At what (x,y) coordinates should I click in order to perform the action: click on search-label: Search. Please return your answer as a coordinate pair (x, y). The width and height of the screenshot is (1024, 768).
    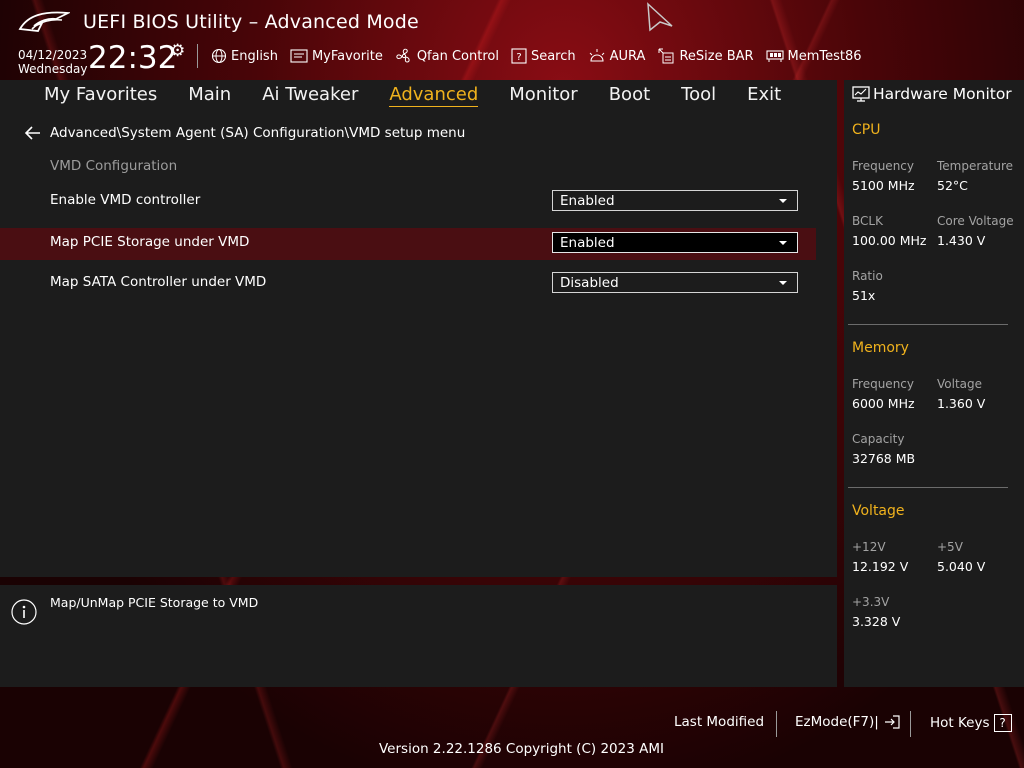
    Looking at the image, I should click on (553, 56).